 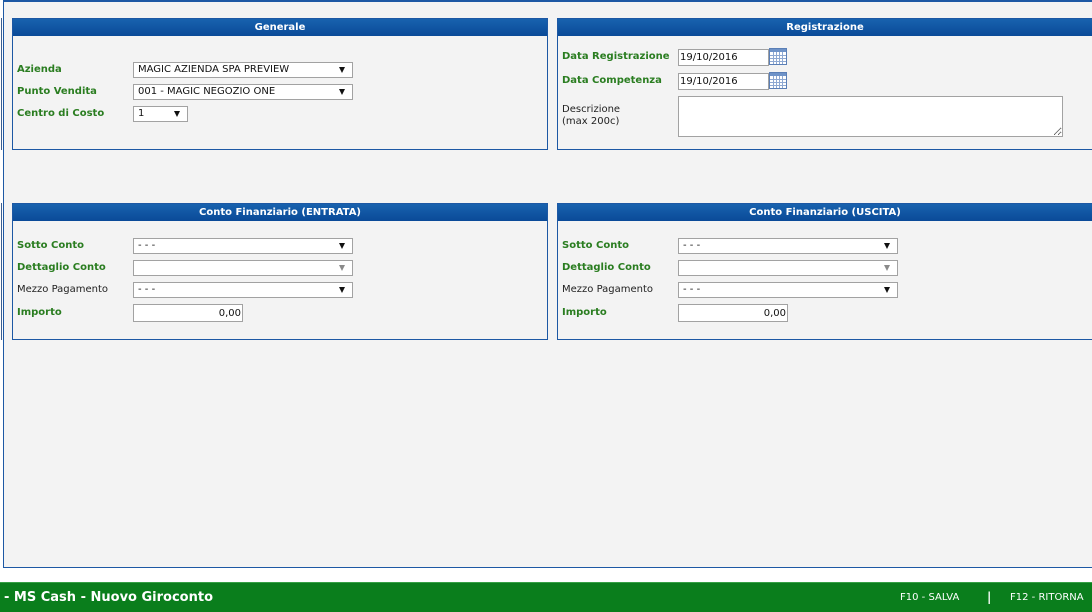 What do you see at coordinates (929, 597) in the screenshot?
I see `save-button: F10 - SALVA` at bounding box center [929, 597].